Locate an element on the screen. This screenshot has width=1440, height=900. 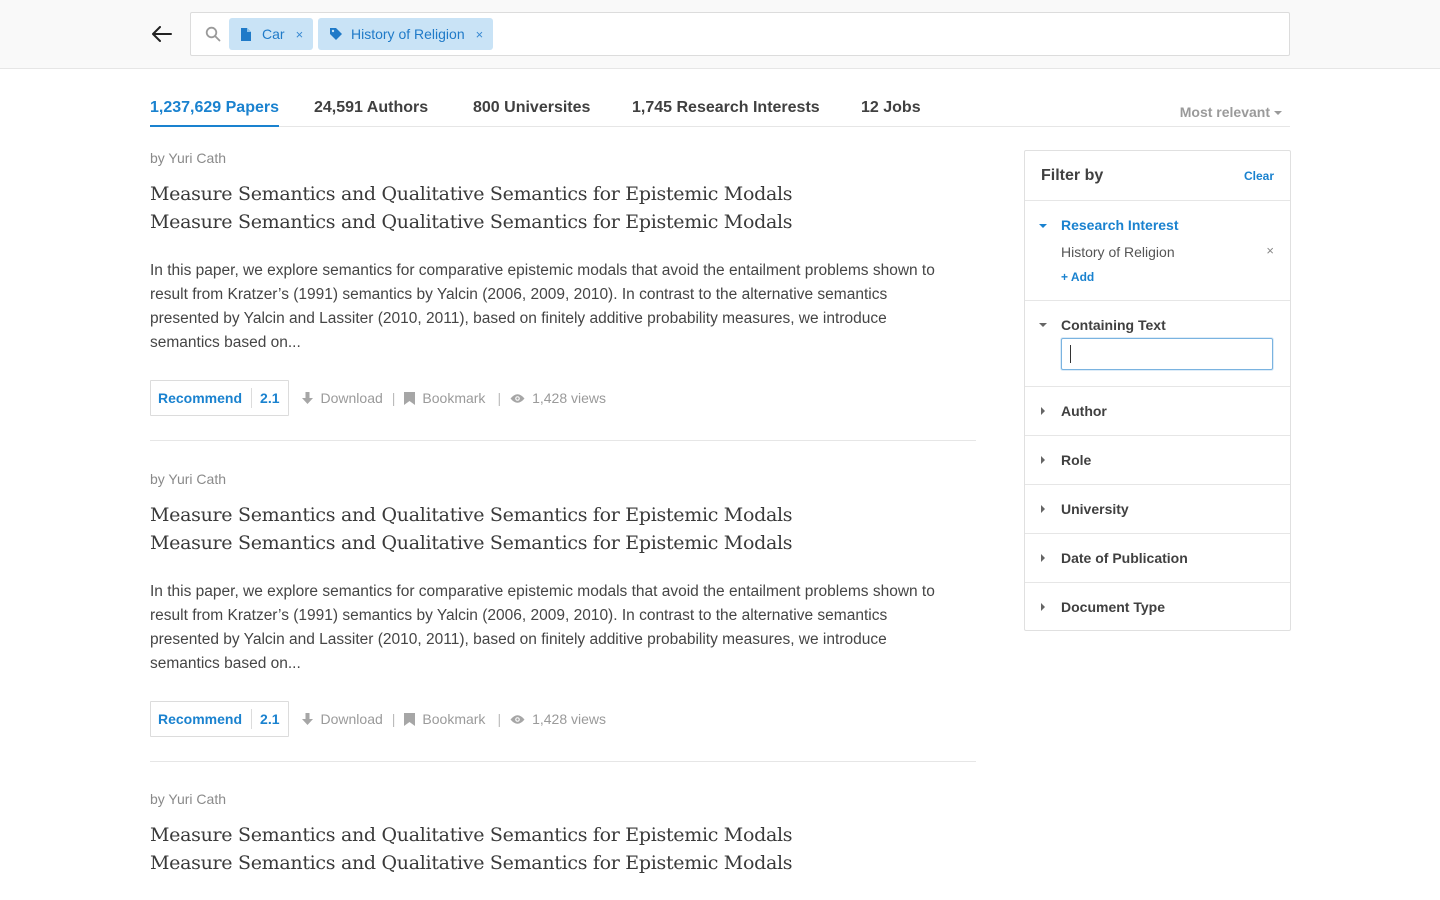
text-cursor is located at coordinates (1070, 354).